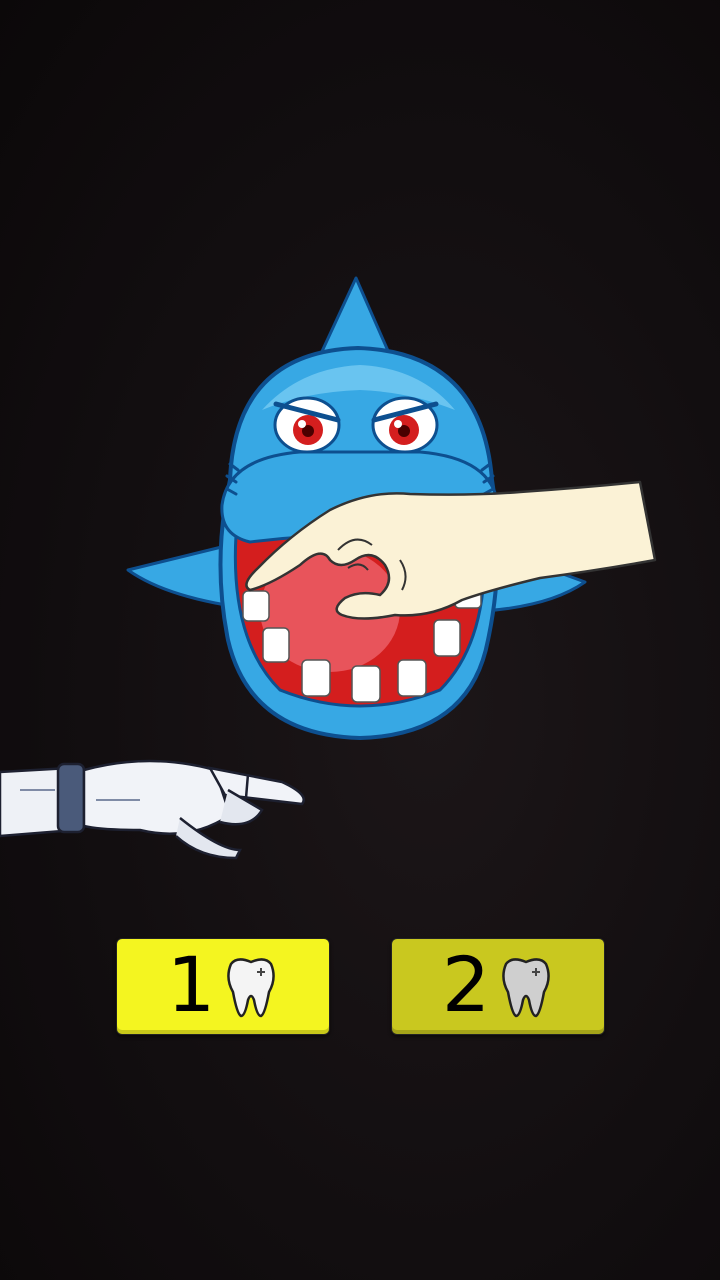 This screenshot has height=1280, width=720. What do you see at coordinates (307, 425) in the screenshot?
I see `shark-left-eye` at bounding box center [307, 425].